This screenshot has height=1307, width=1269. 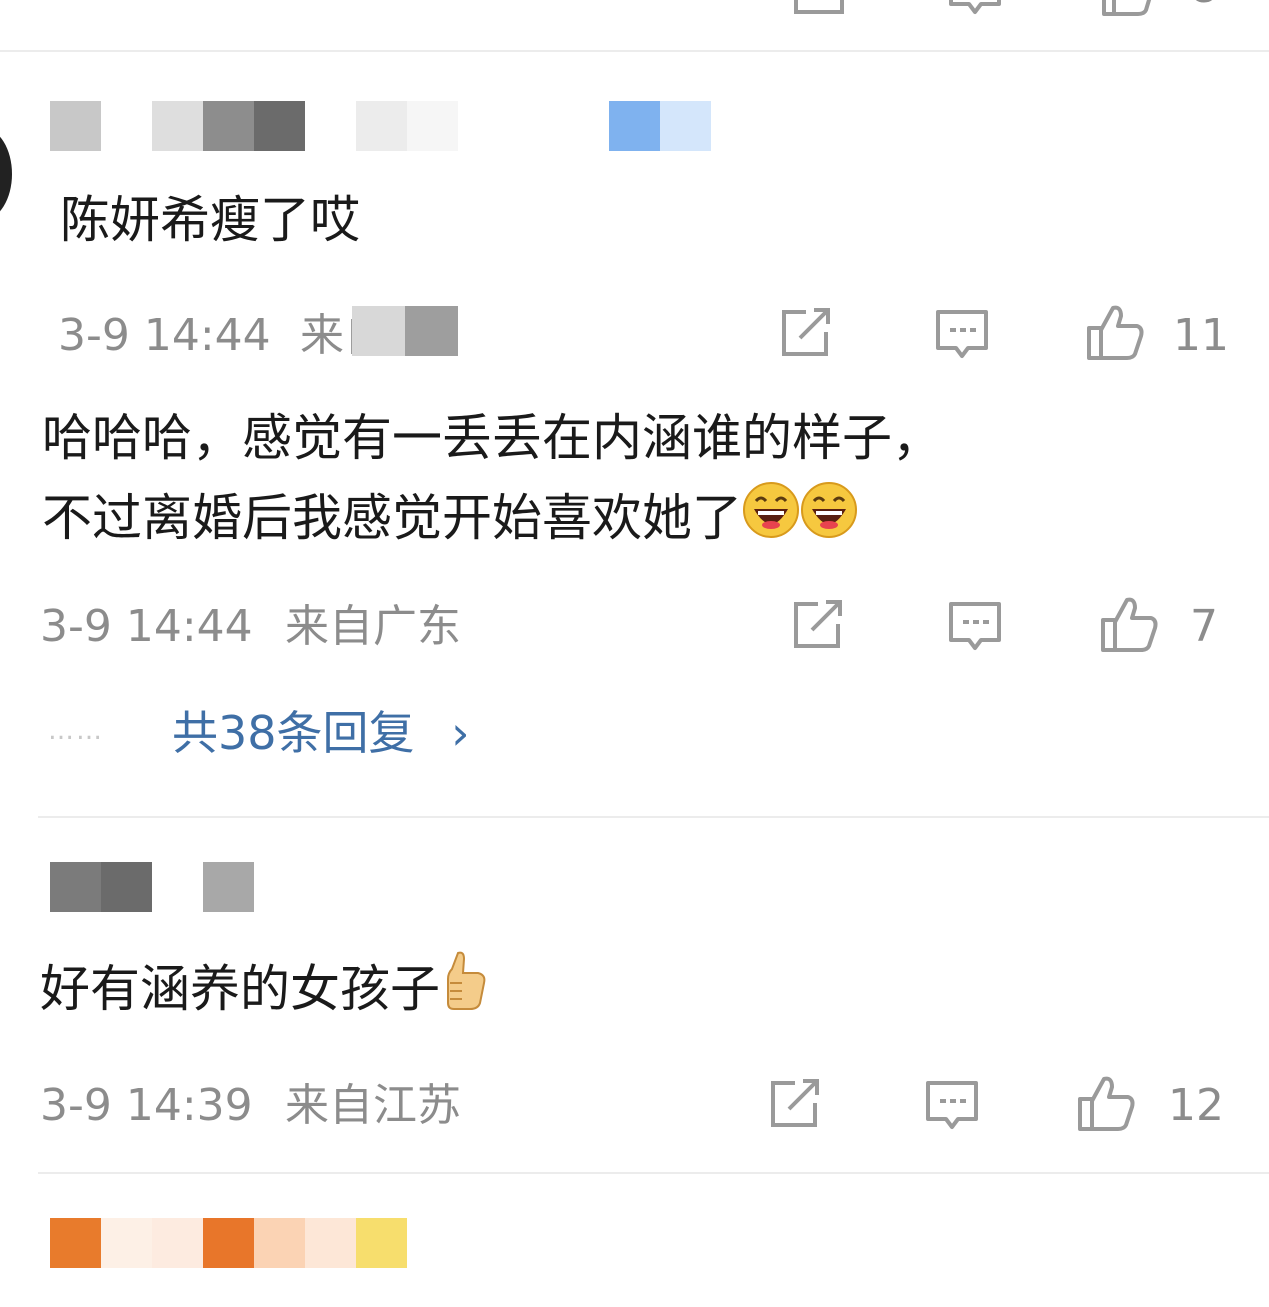 What do you see at coordinates (373, 1105) in the screenshot?
I see `comment-location: 来自江苏` at bounding box center [373, 1105].